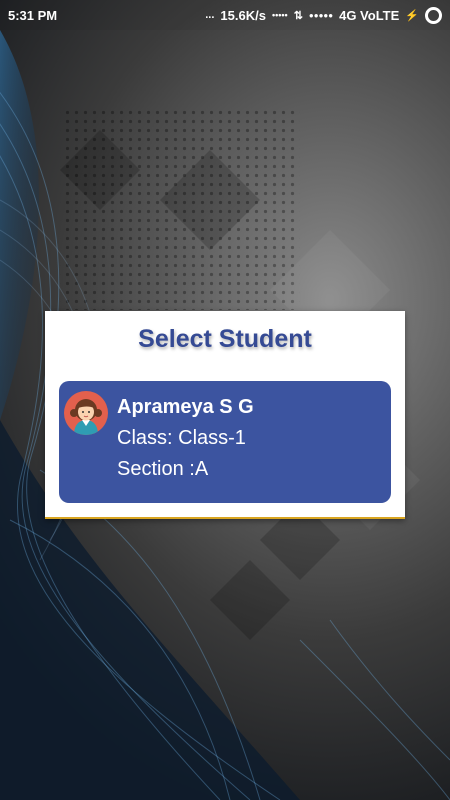 The width and height of the screenshot is (450, 800). Describe the element at coordinates (243, 15) in the screenshot. I see `network-speed: 15.6K/s` at that location.